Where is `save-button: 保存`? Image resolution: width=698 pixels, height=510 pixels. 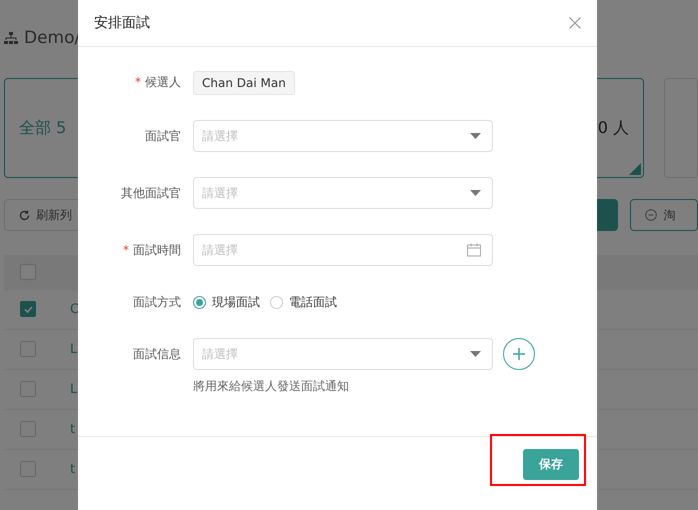 save-button: 保存 is located at coordinates (551, 464).